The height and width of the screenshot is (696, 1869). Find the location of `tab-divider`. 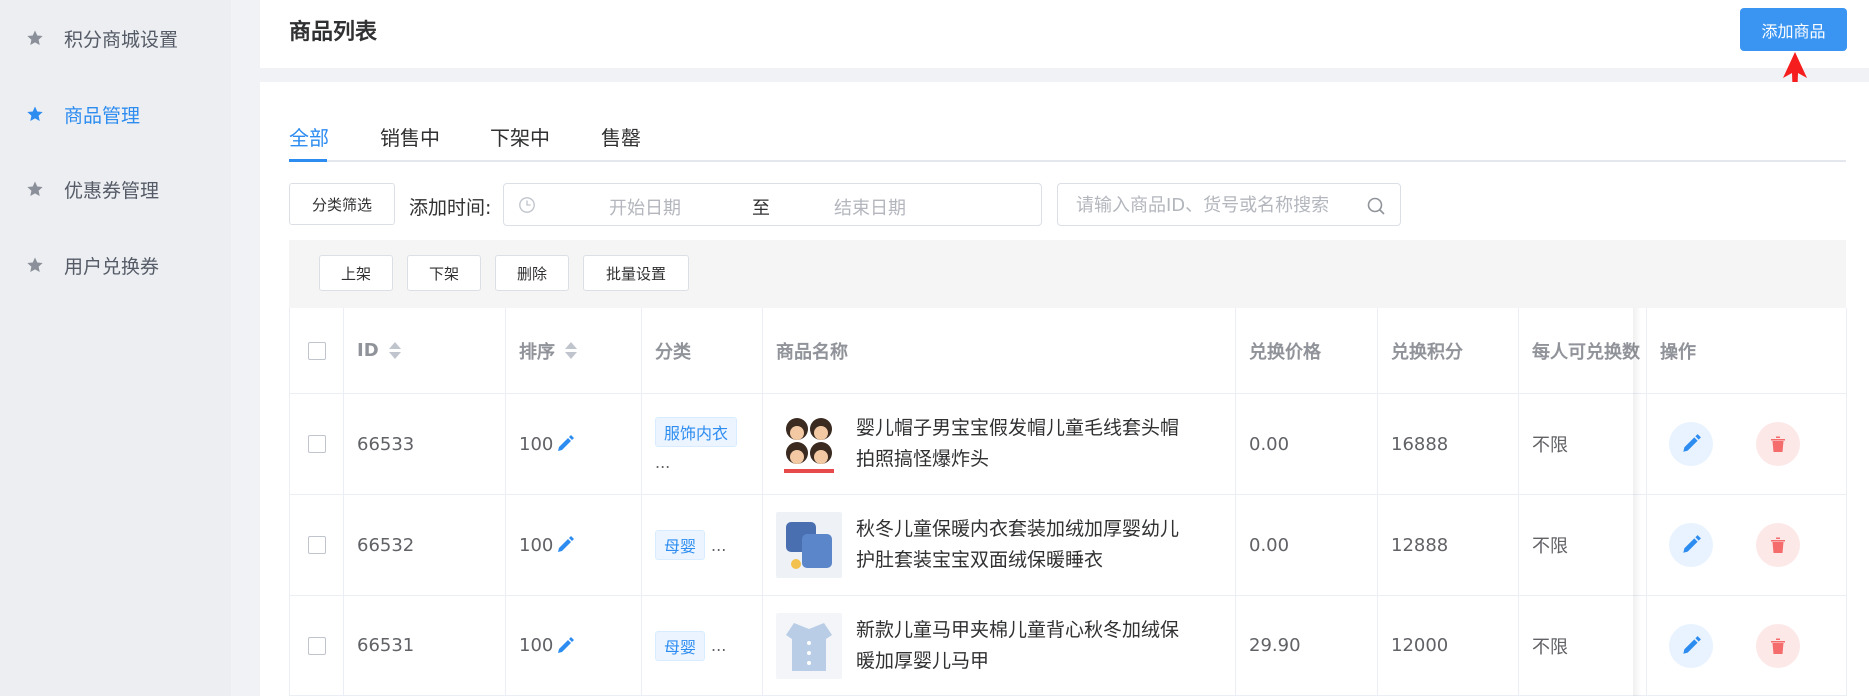

tab-divider is located at coordinates (1067, 161).